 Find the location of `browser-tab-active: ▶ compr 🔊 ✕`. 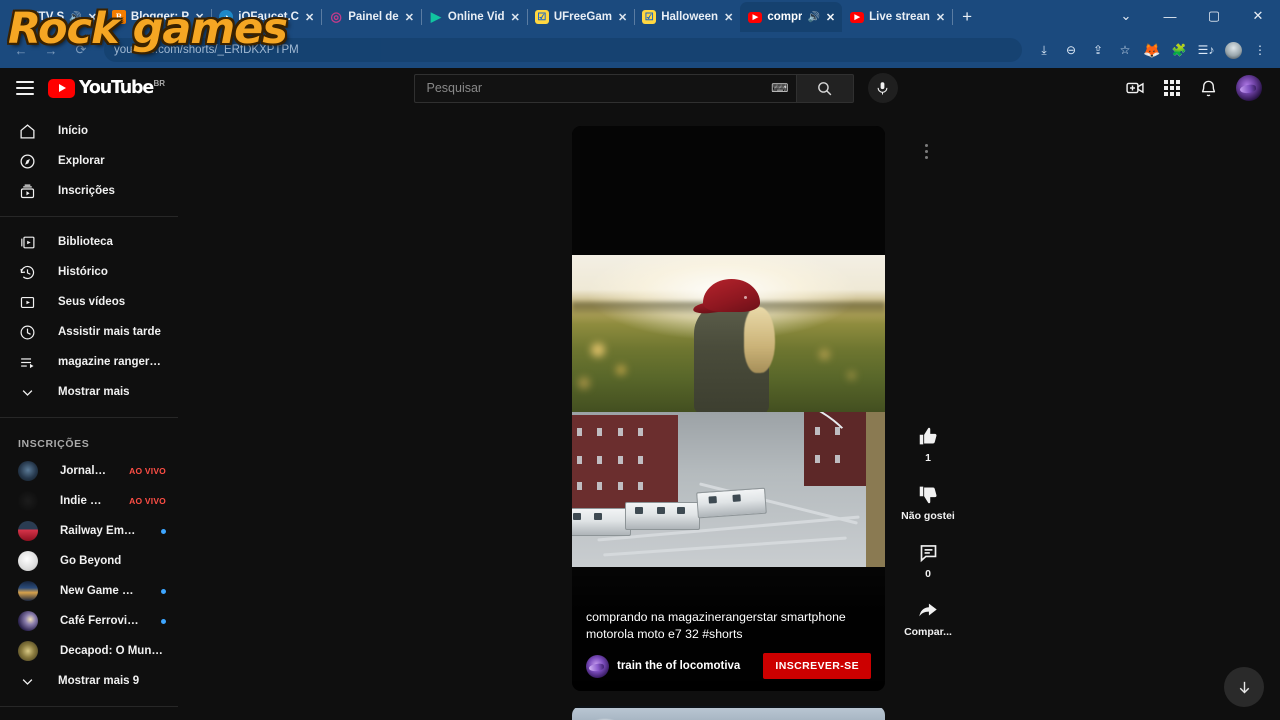

browser-tab-active: ▶ compr 🔊 ✕ is located at coordinates (791, 17).